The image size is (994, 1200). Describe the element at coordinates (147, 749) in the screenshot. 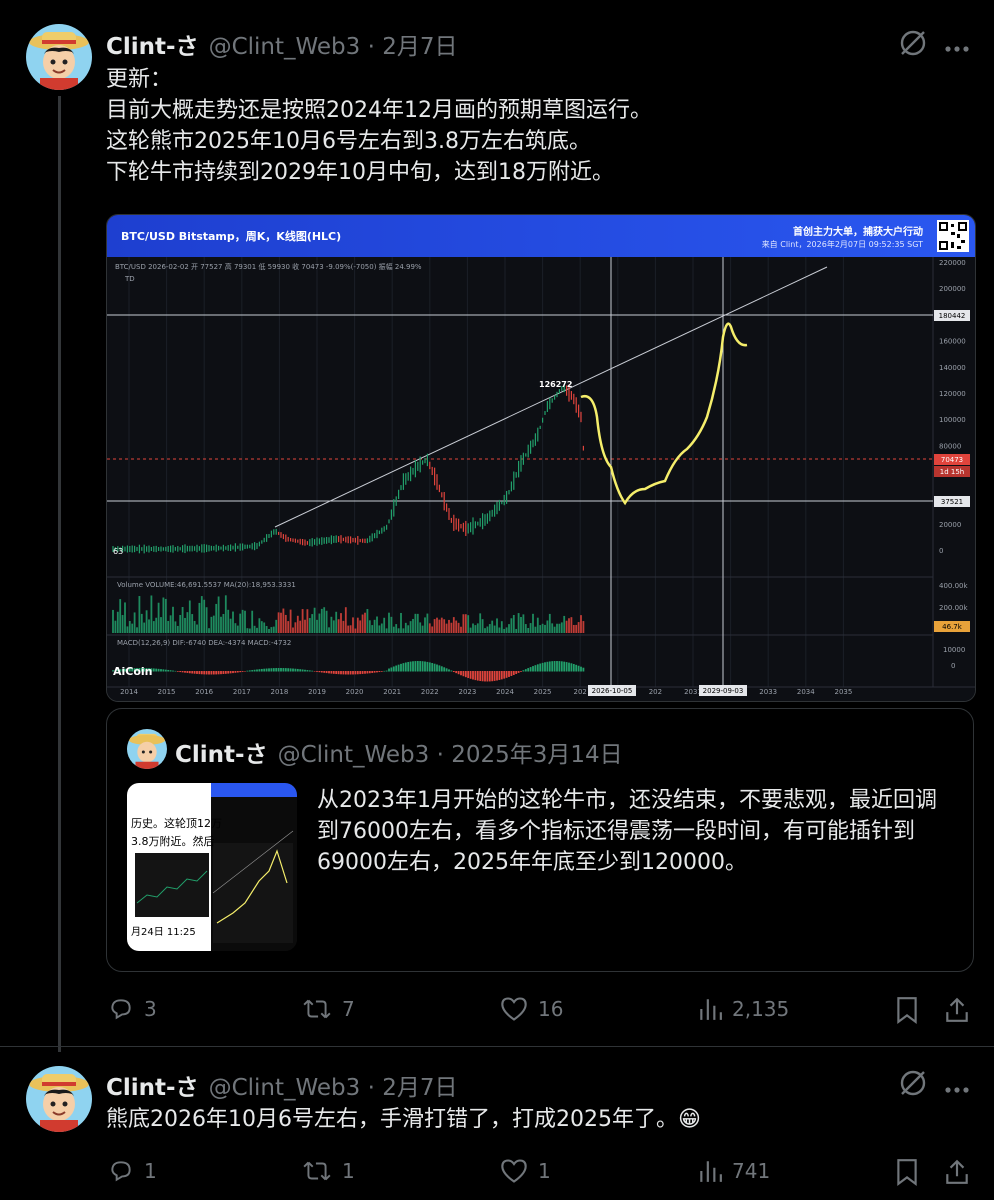

I see `quote-avatar` at that location.